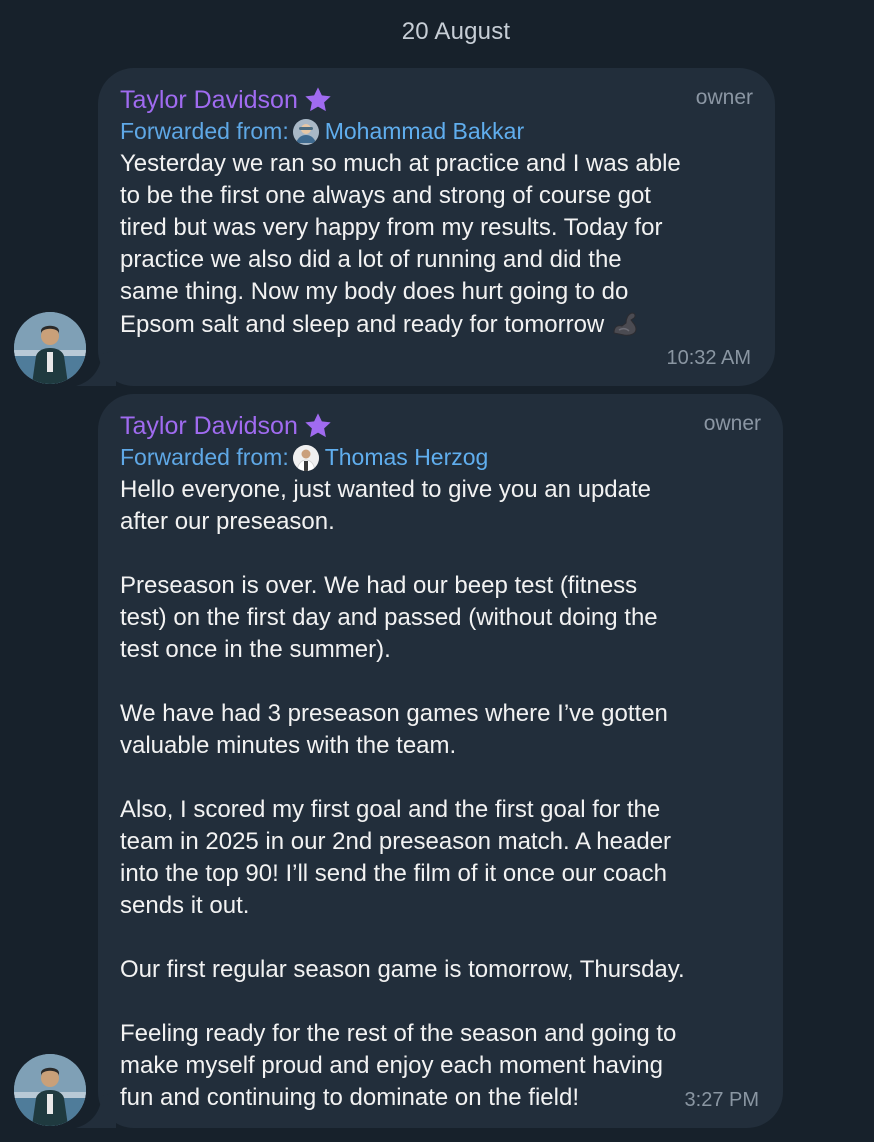 The width and height of the screenshot is (874, 1142). What do you see at coordinates (424, 131) in the screenshot?
I see `forwarded-name: Mohammad Bakkar` at bounding box center [424, 131].